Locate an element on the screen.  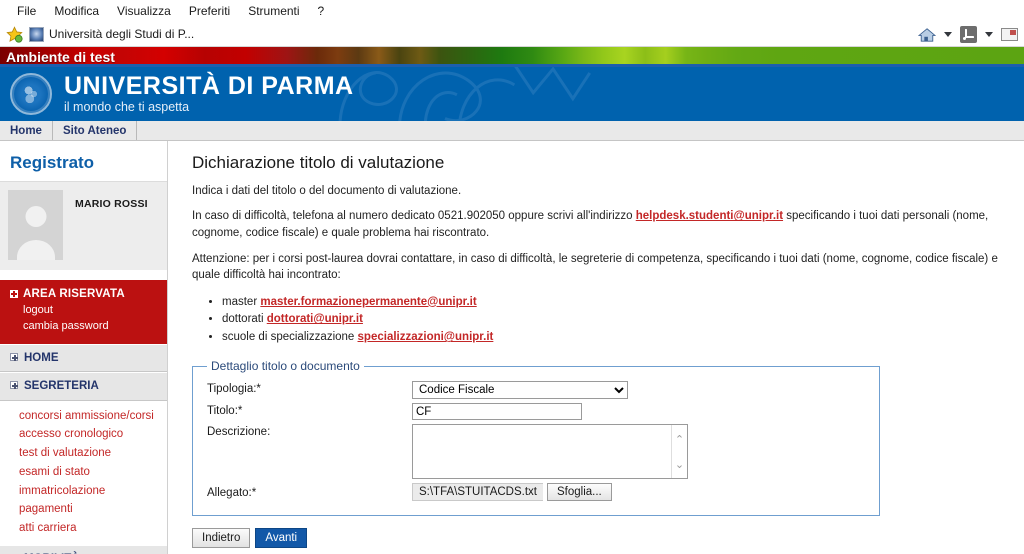
descrizione-textarea-wrapper: ⌃ ⌄ is located at coordinates (550, 452).